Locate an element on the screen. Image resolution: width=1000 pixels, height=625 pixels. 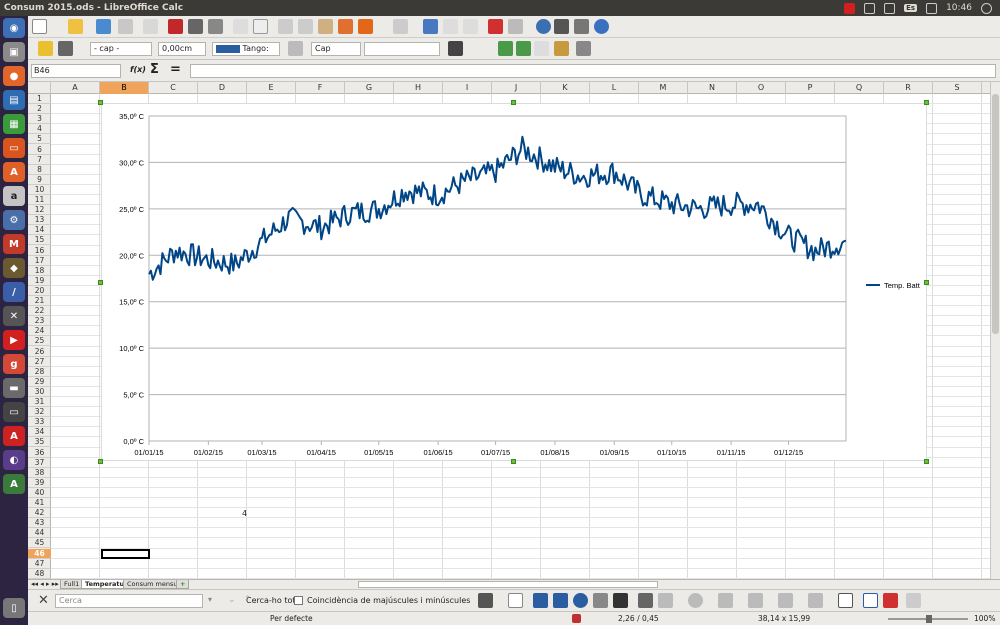
tools-icon: ✕ is located at coordinates (14, 316).